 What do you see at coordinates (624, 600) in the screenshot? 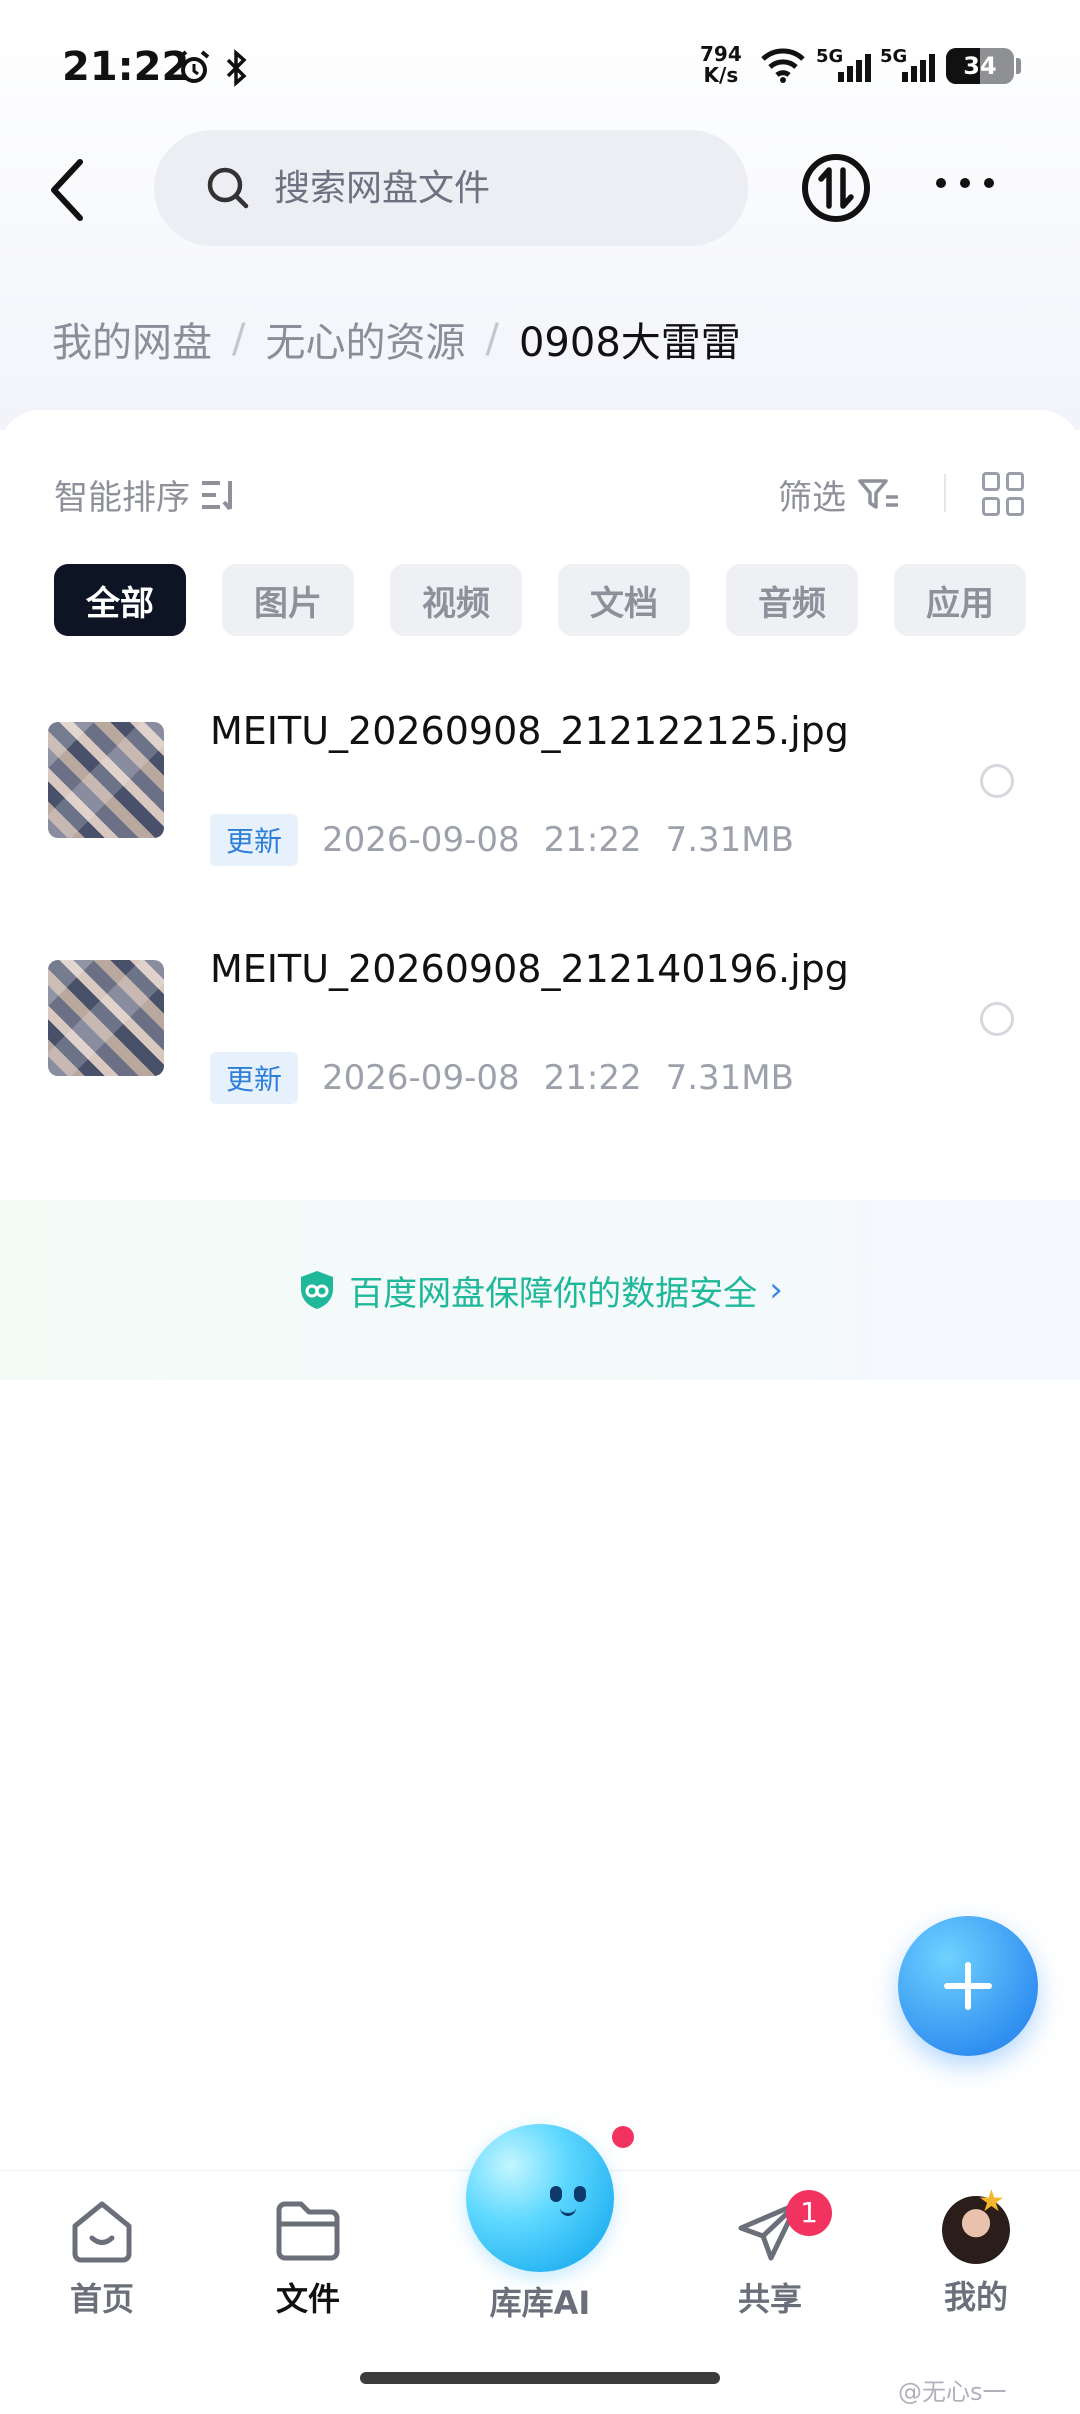
I see `chip-documents: 文档` at bounding box center [624, 600].